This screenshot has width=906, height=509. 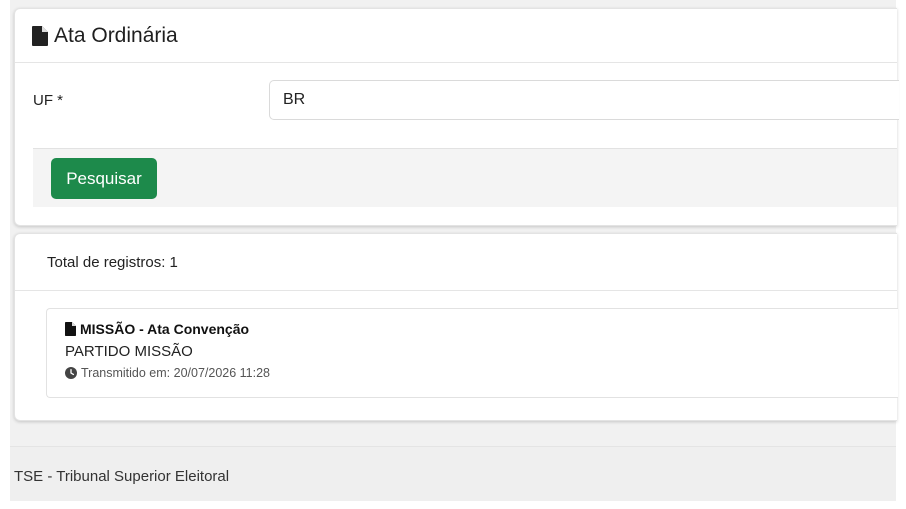 I want to click on footer-text: TSE - Tribunal Superior Eleitoral, so click(x=122, y=476).